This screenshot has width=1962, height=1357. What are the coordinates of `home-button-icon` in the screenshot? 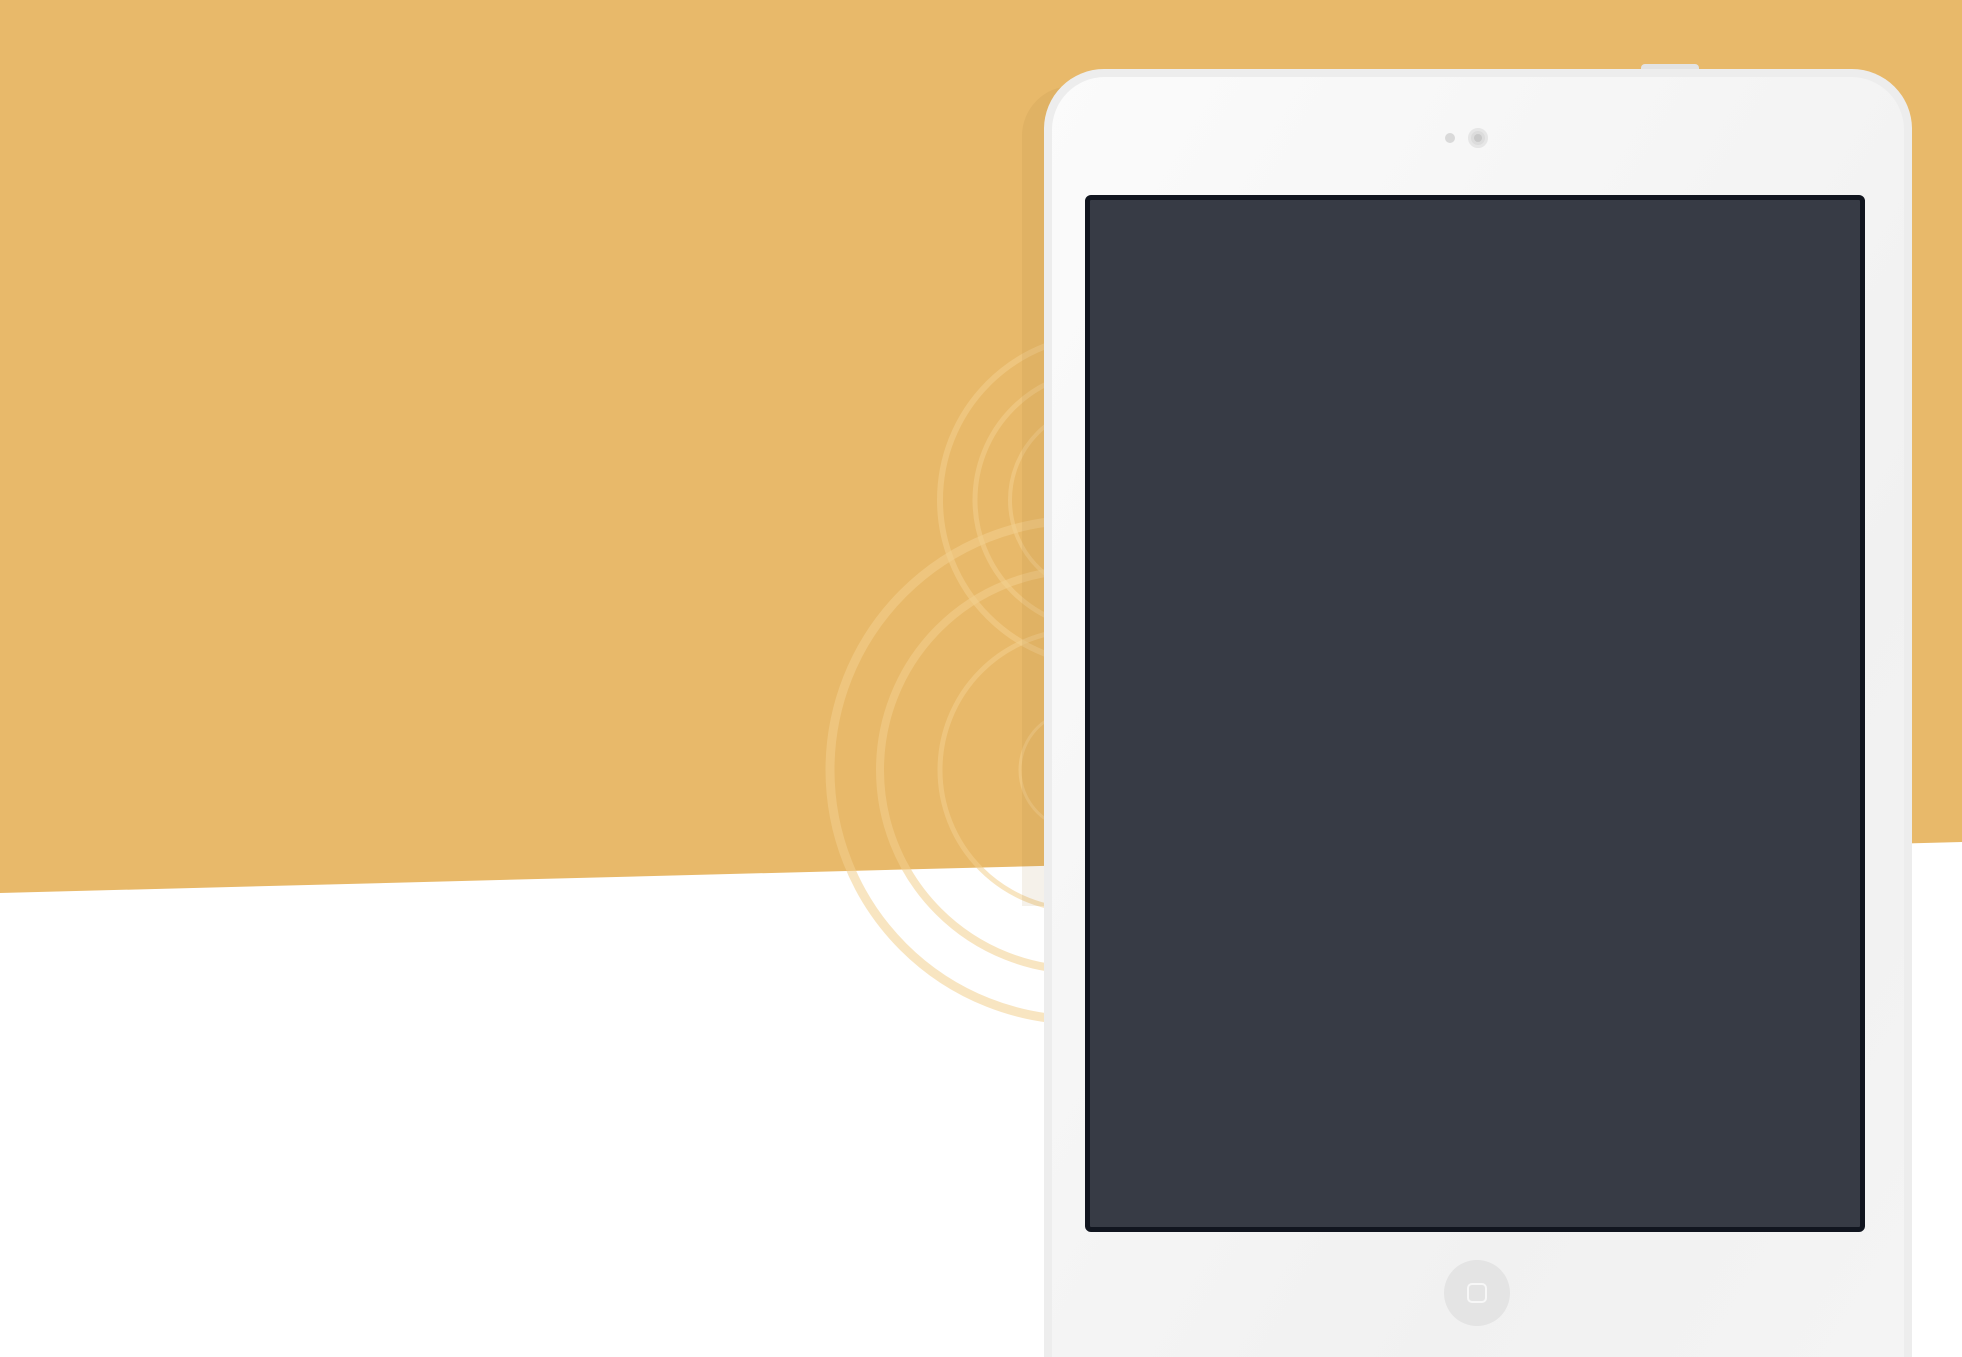 It's located at (1477, 1293).